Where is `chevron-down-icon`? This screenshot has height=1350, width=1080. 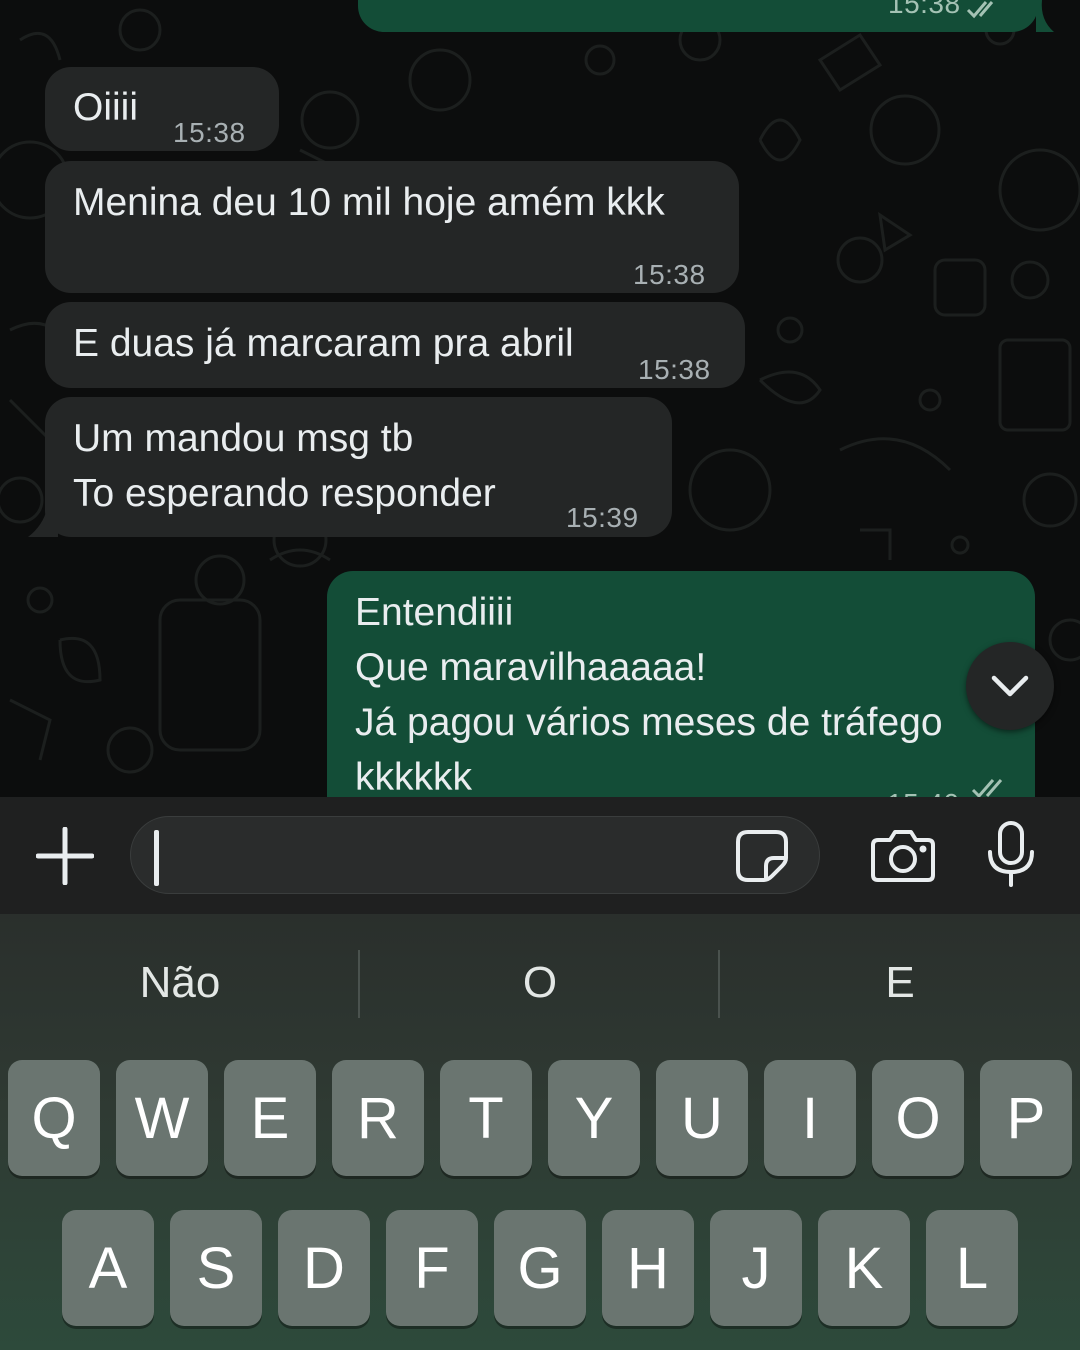 chevron-down-icon is located at coordinates (1010, 686).